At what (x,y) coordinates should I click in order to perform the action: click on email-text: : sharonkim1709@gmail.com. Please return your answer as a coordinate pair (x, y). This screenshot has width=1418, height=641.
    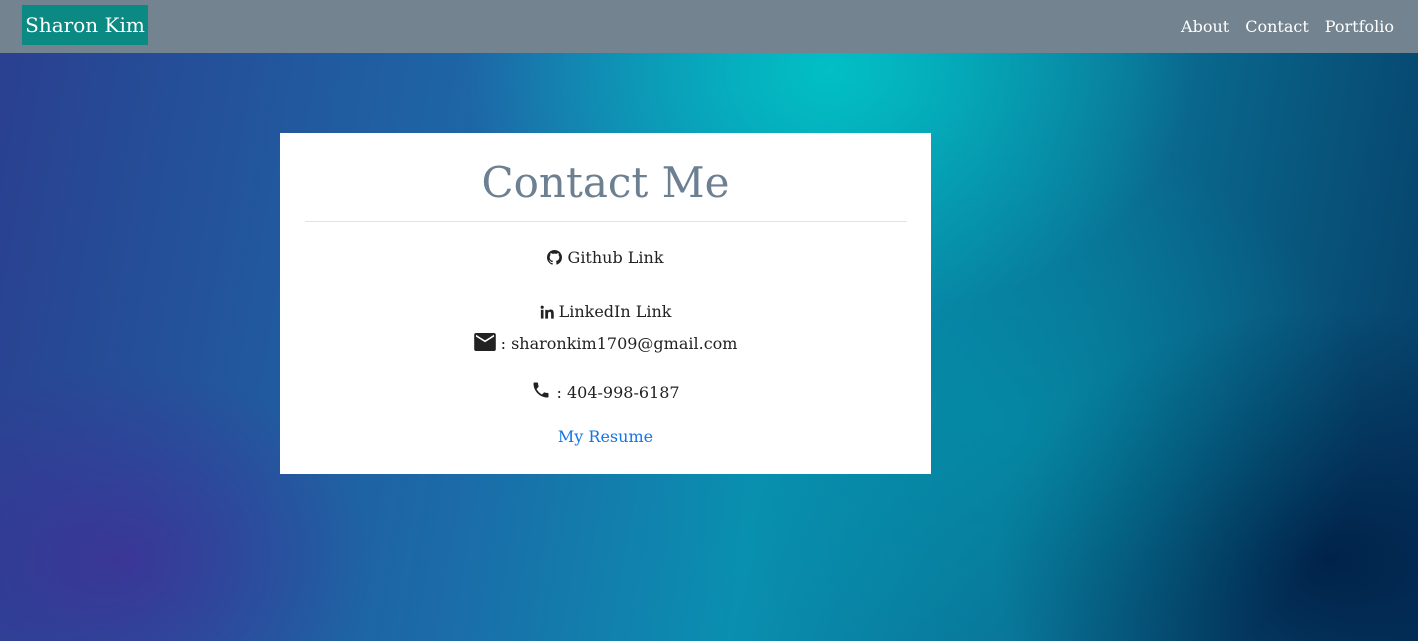
    Looking at the image, I should click on (619, 343).